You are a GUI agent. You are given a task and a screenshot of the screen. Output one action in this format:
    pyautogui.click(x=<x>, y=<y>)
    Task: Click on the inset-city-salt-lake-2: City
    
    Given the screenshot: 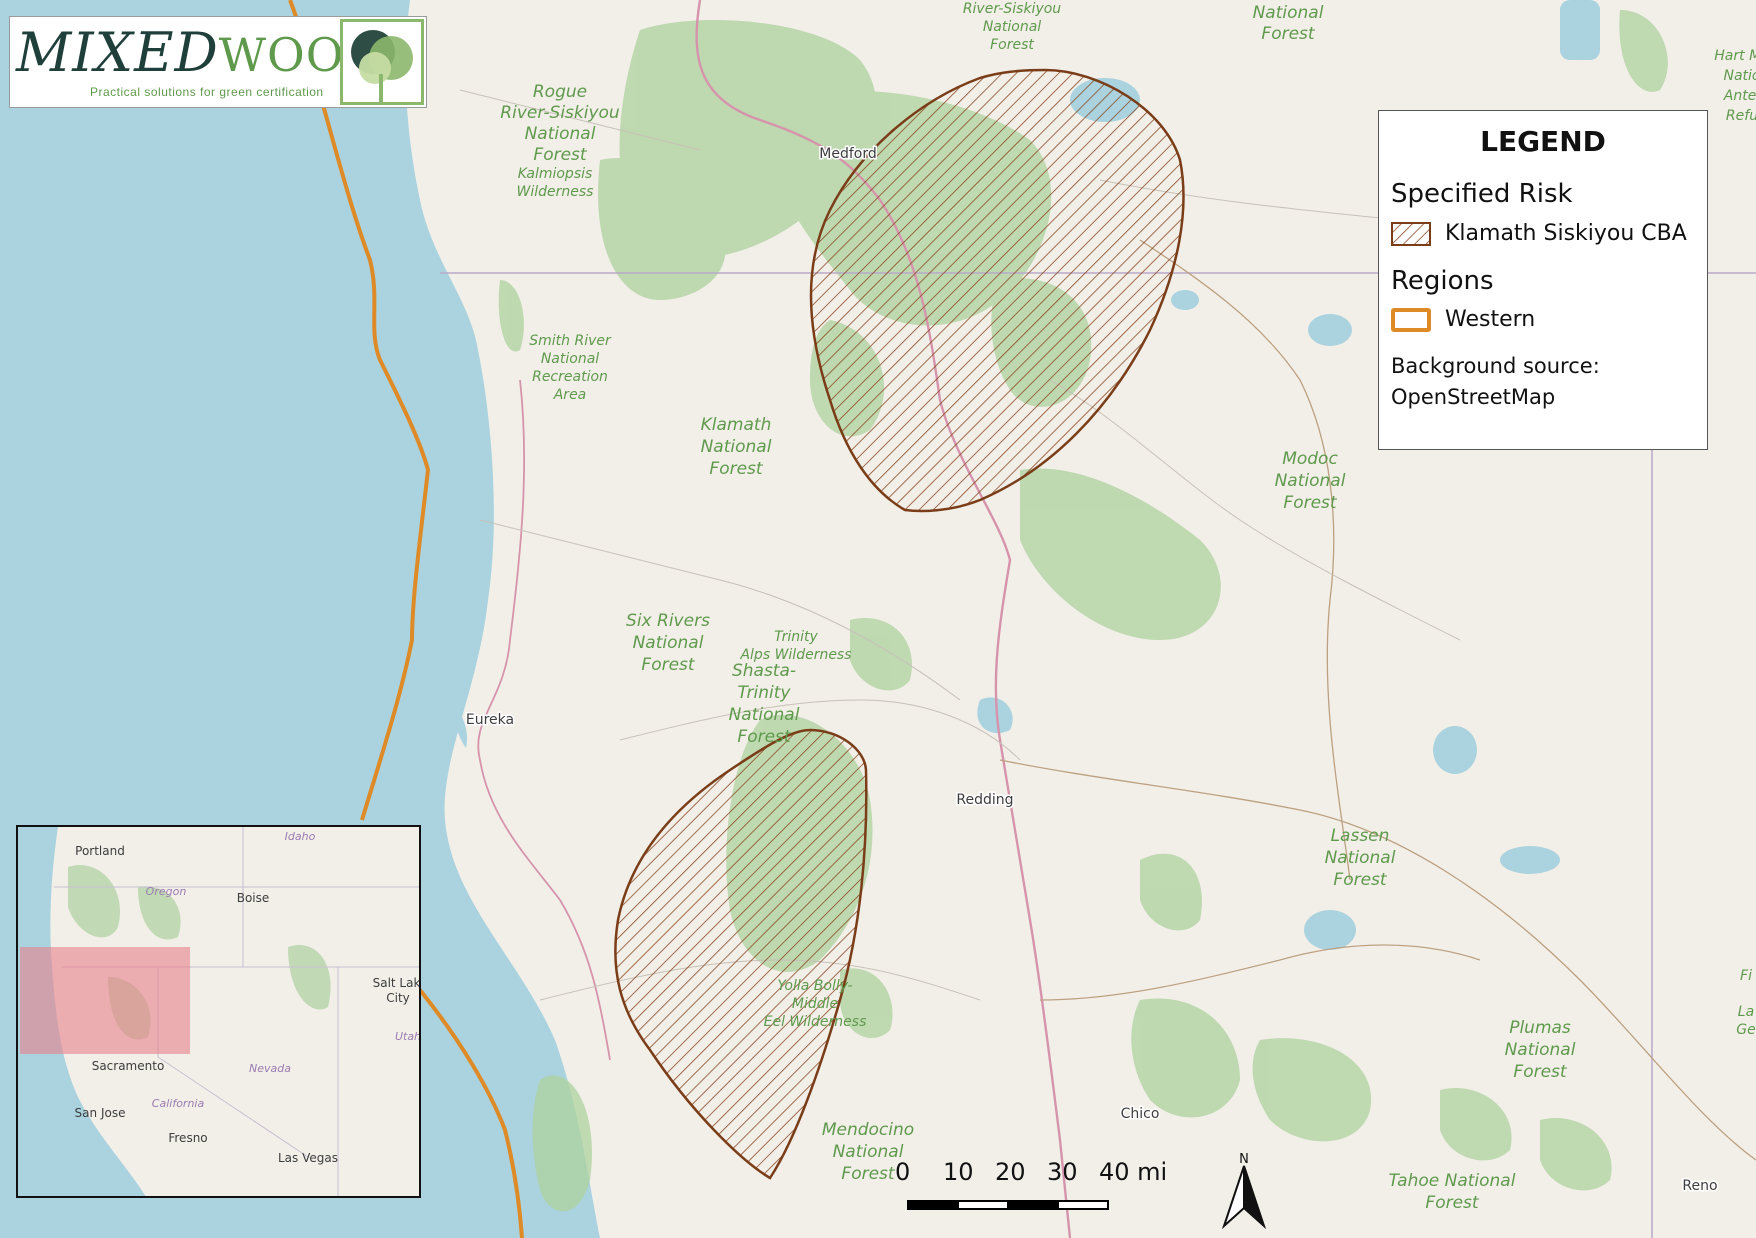 What is the action you would take?
    pyautogui.click(x=398, y=998)
    